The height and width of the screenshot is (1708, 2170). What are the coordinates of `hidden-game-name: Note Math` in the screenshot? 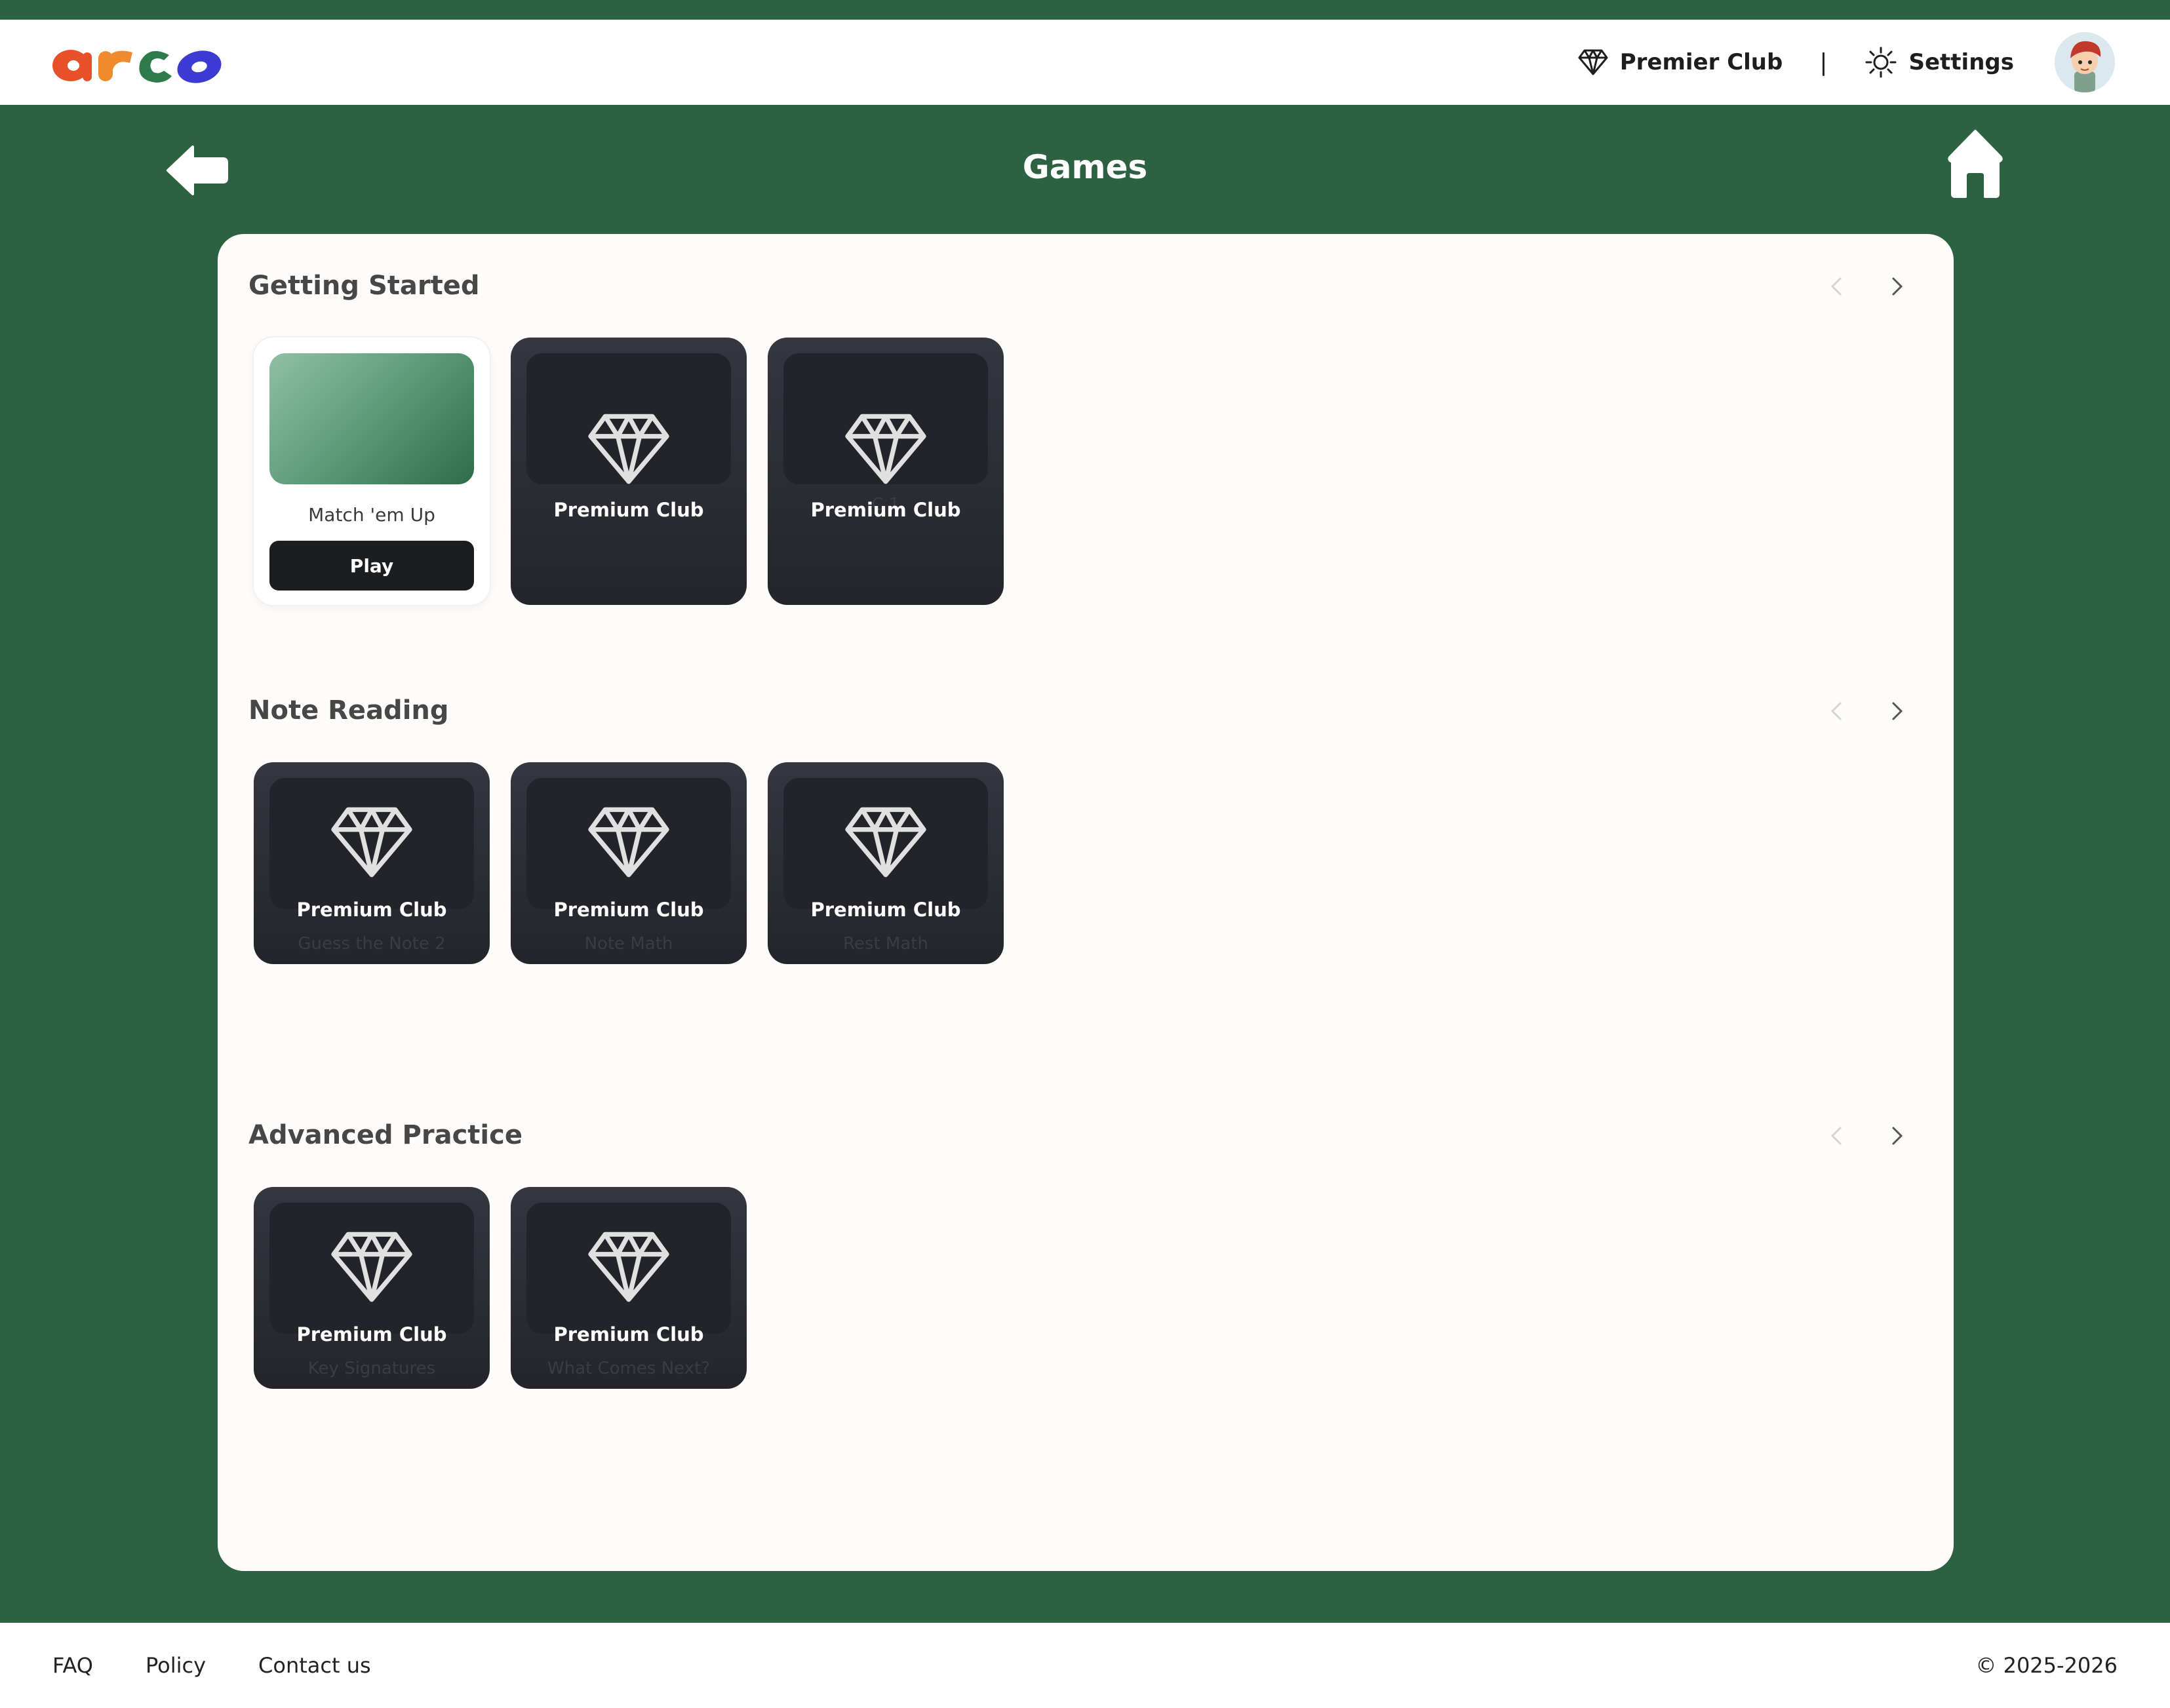 It's located at (628, 944).